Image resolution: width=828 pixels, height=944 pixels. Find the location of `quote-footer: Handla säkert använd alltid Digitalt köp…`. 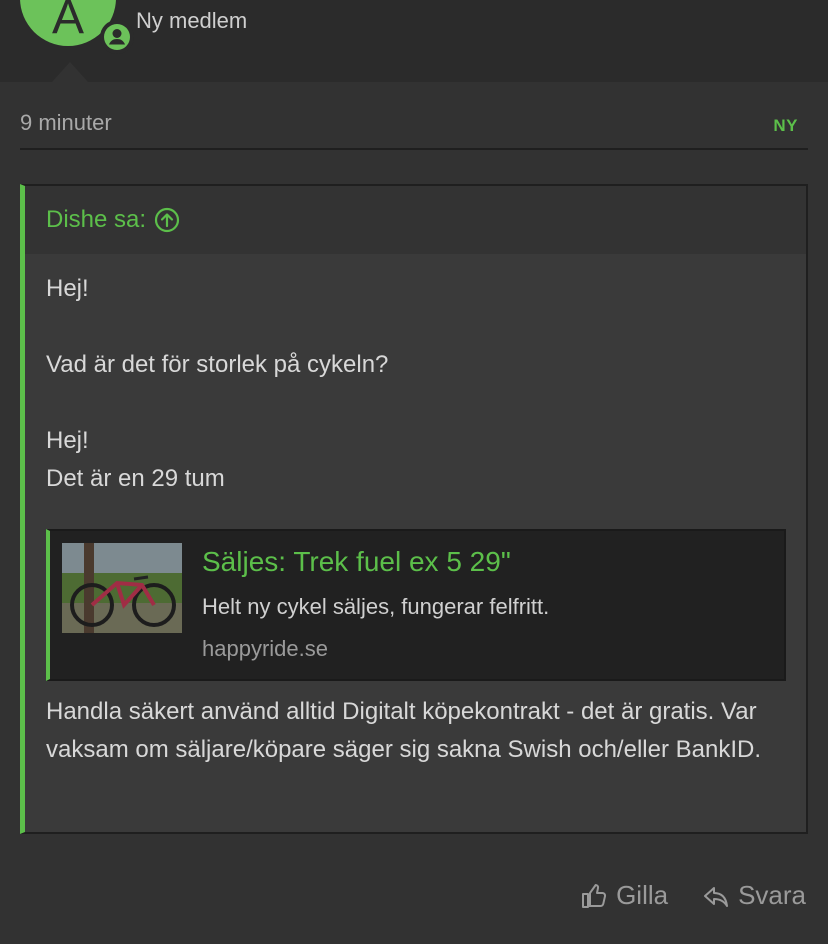

quote-footer: Handla säkert använd alltid Digitalt köp… is located at coordinates (403, 730).